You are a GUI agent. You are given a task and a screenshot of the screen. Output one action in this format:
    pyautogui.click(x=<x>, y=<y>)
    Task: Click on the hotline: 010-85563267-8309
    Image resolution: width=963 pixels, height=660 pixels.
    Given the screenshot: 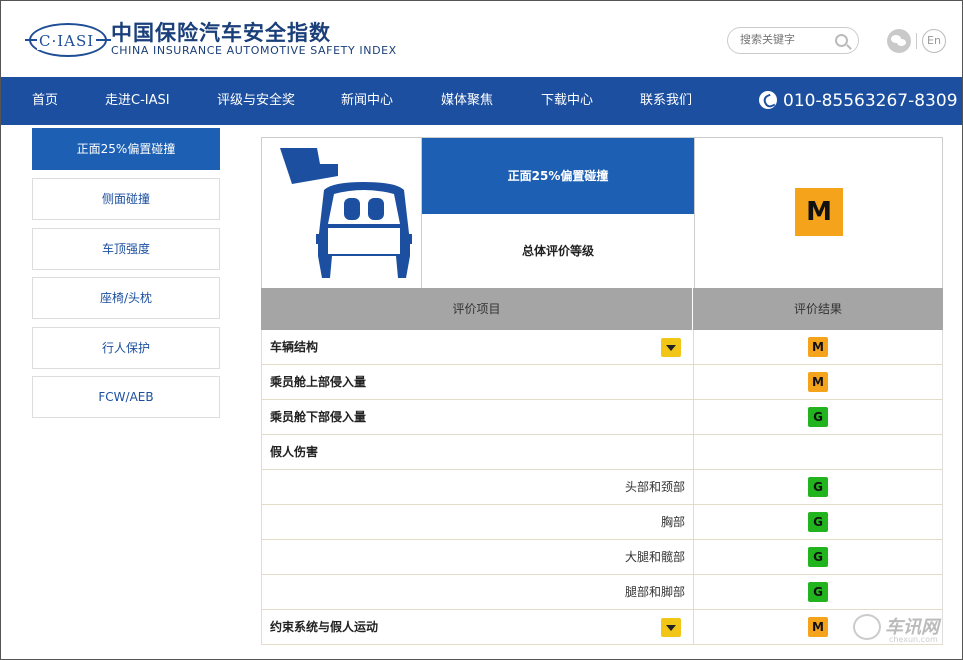 What is the action you would take?
    pyautogui.click(x=860, y=101)
    